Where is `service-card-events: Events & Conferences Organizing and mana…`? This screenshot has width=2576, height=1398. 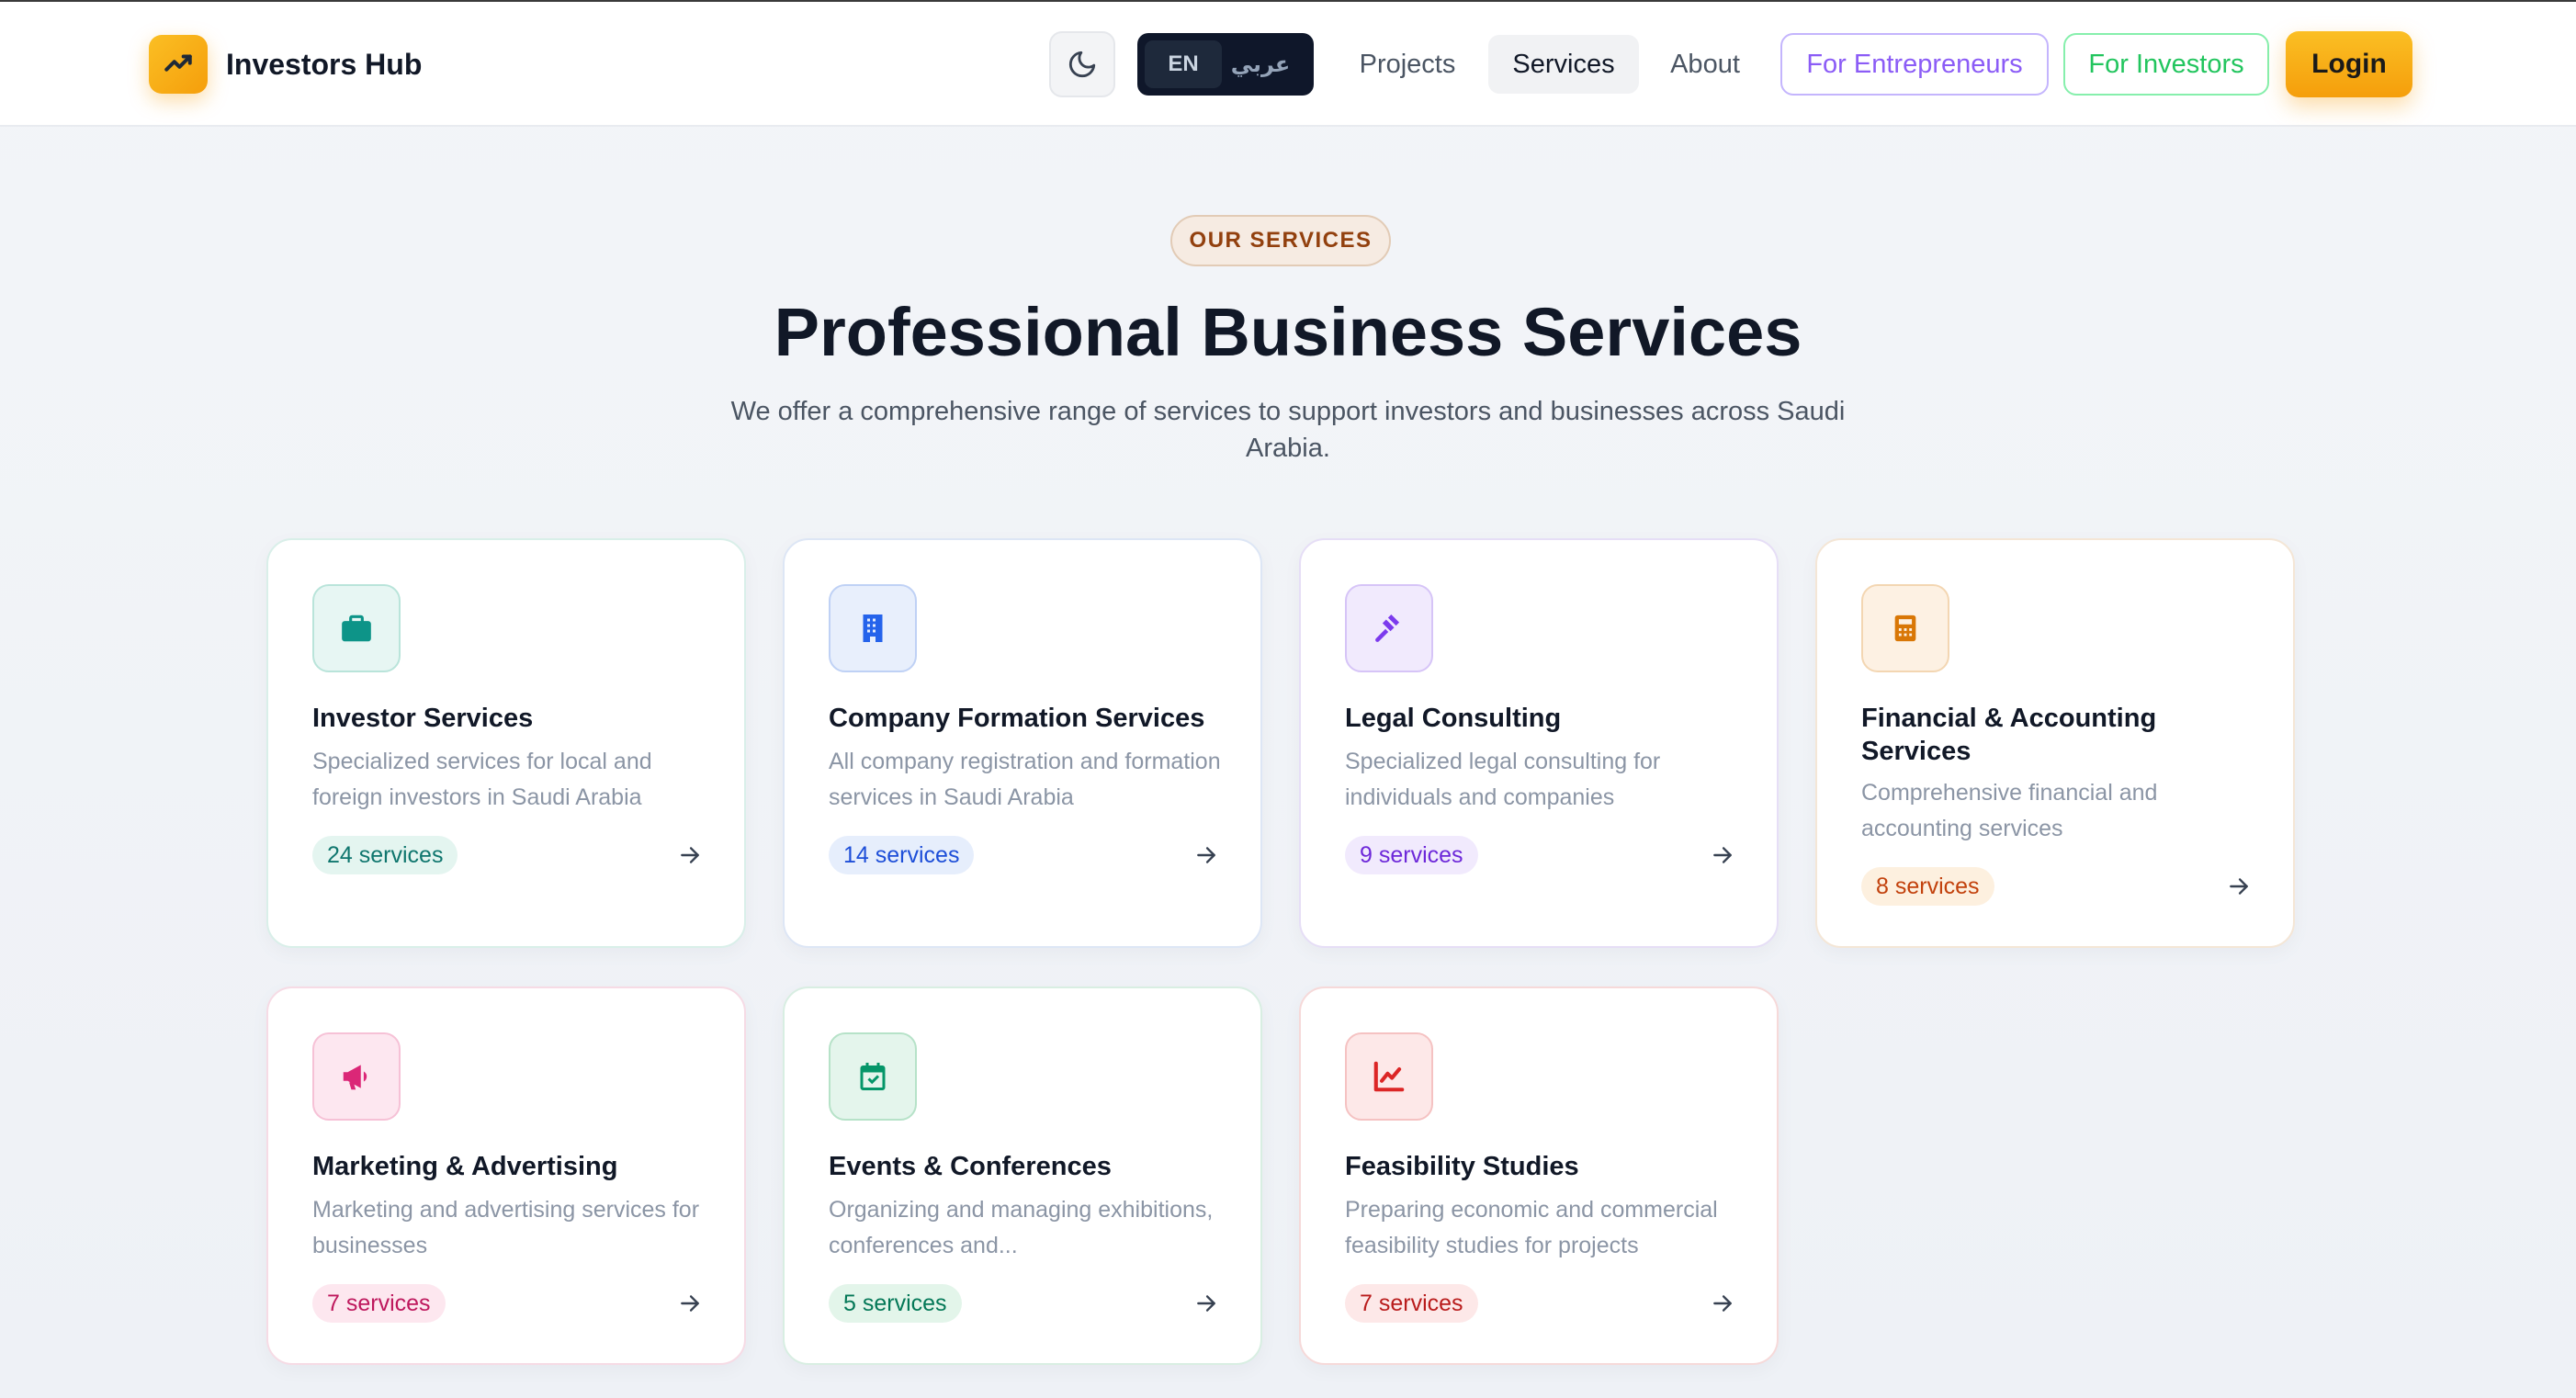
service-card-events: Events & Conferences Organizing and mana… is located at coordinates (1022, 1175).